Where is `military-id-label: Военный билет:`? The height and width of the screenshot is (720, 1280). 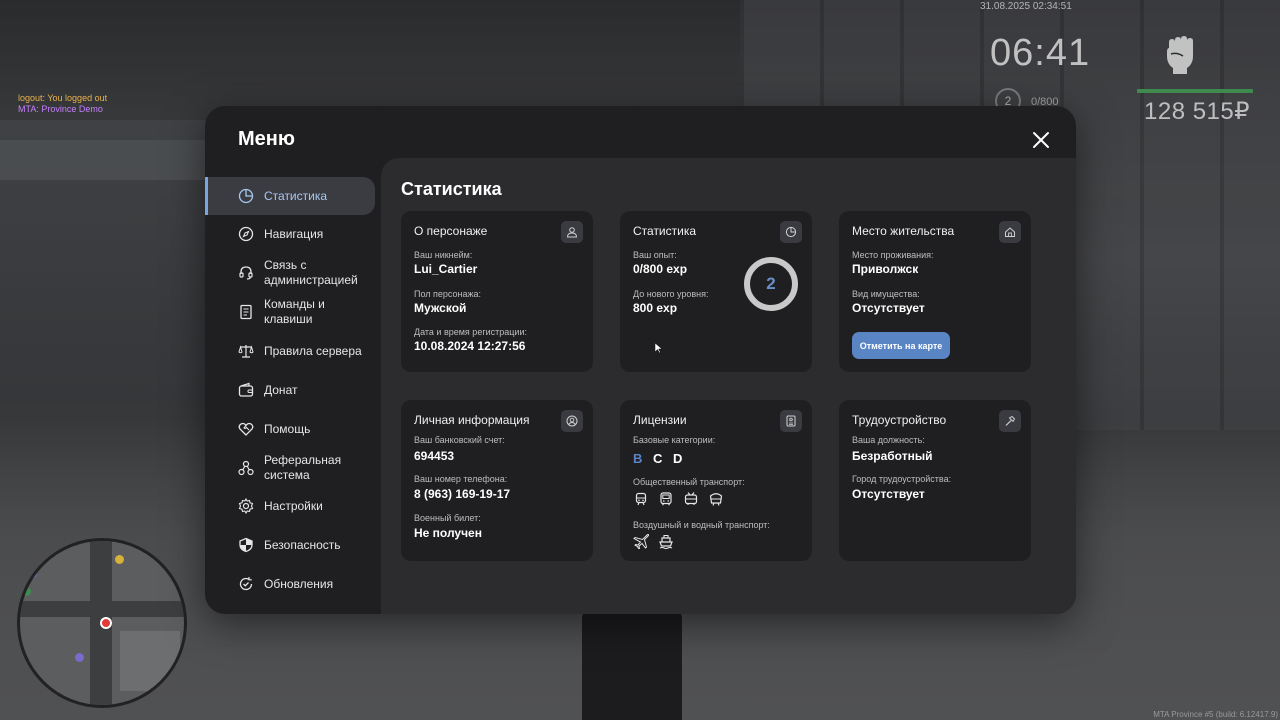 military-id-label: Военный билет: is located at coordinates (447, 518).